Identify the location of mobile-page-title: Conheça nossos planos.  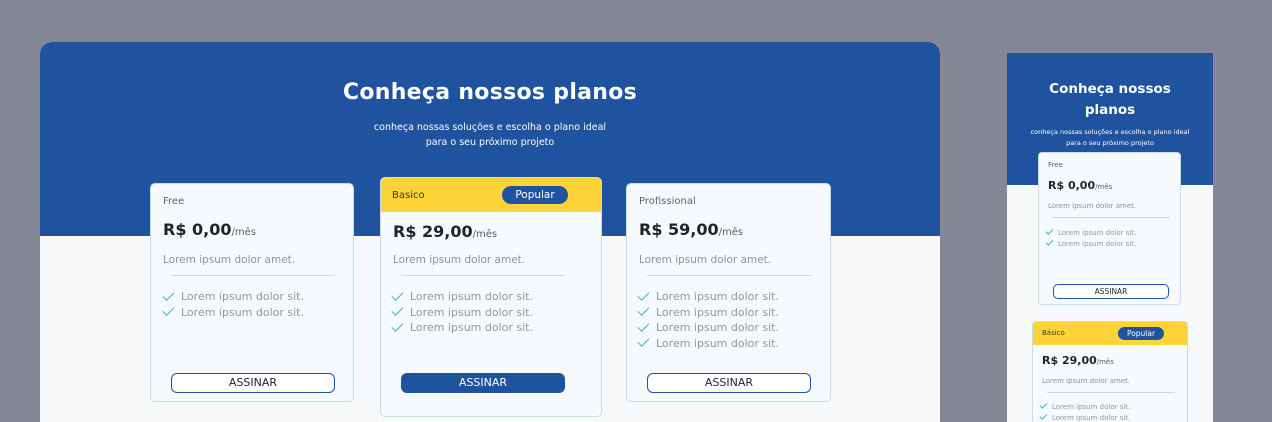
(1110, 100).